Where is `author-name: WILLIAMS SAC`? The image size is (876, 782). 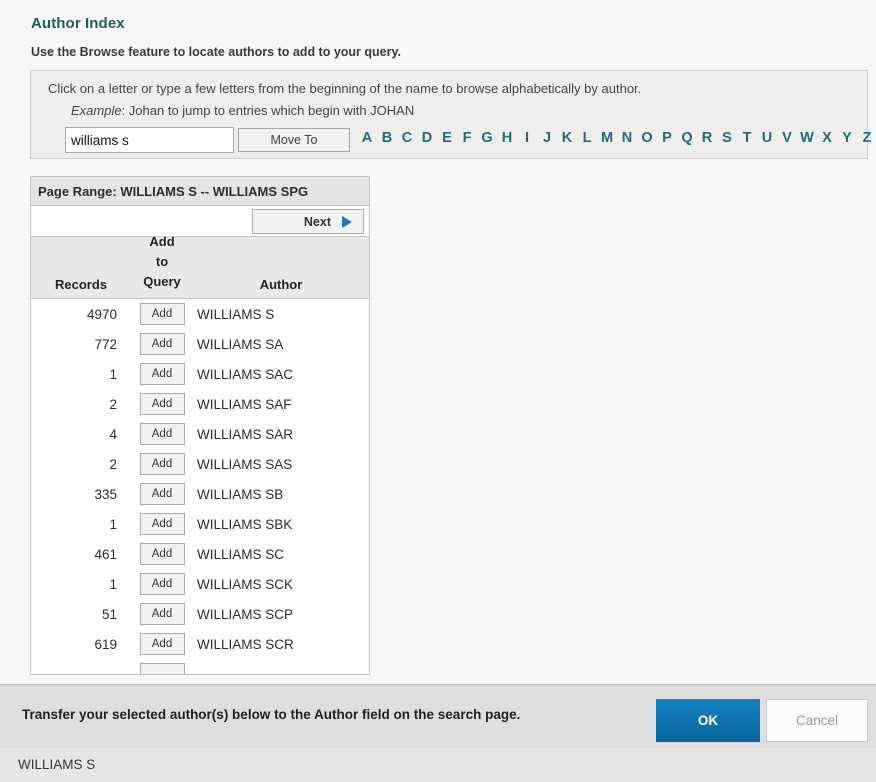 author-name: WILLIAMS SAC is located at coordinates (245, 374).